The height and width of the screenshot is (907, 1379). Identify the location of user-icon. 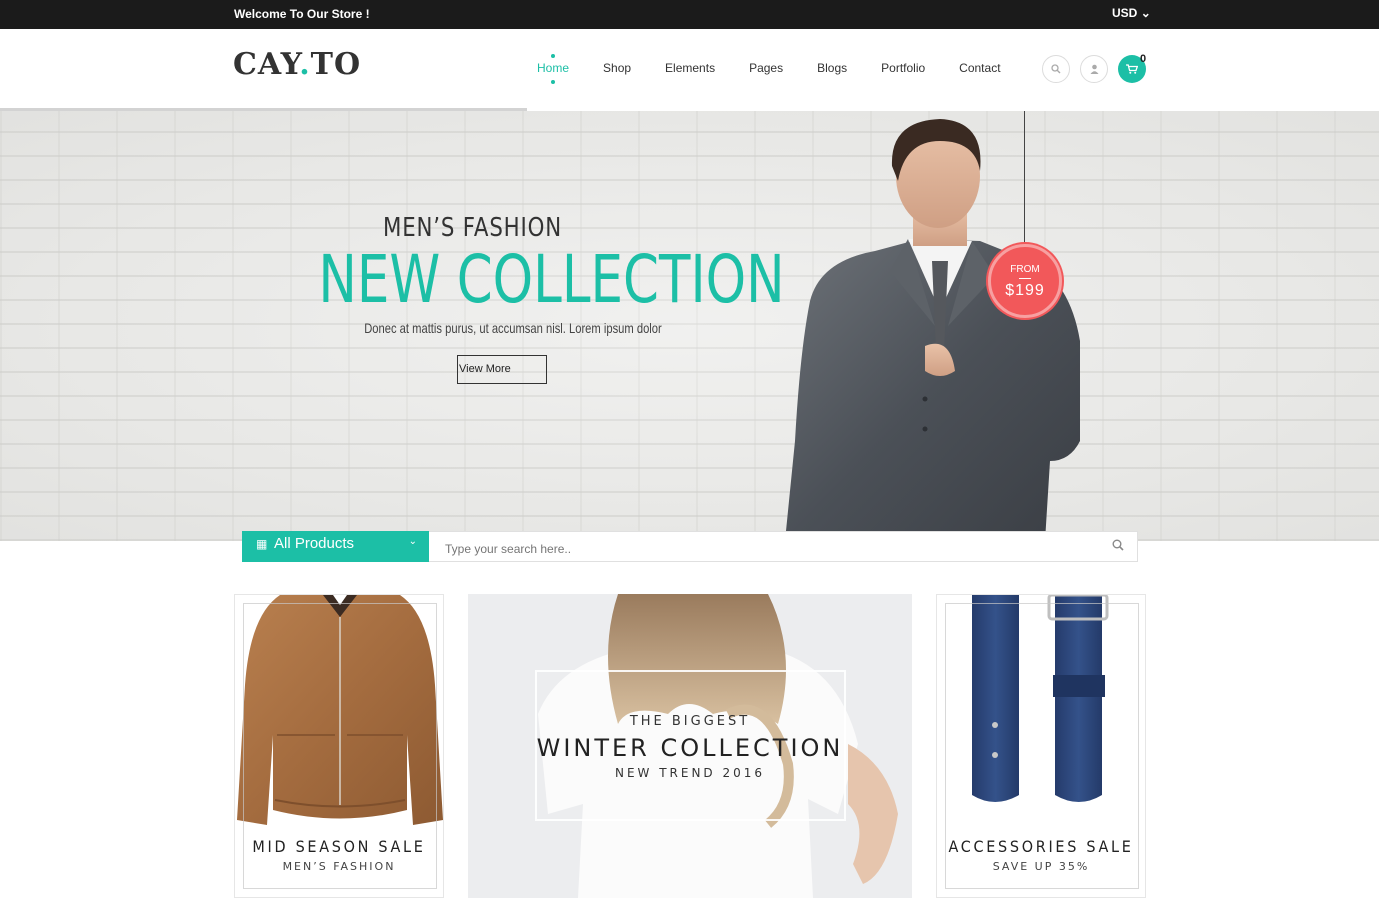
(1094, 69).